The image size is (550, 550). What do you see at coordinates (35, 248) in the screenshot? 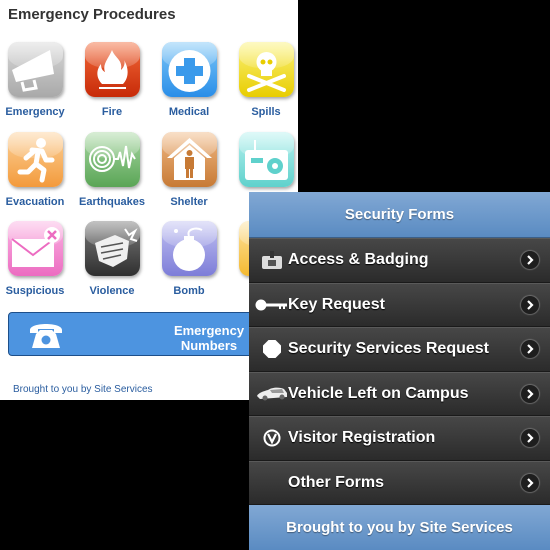
I see `suspicious-mail-icon` at bounding box center [35, 248].